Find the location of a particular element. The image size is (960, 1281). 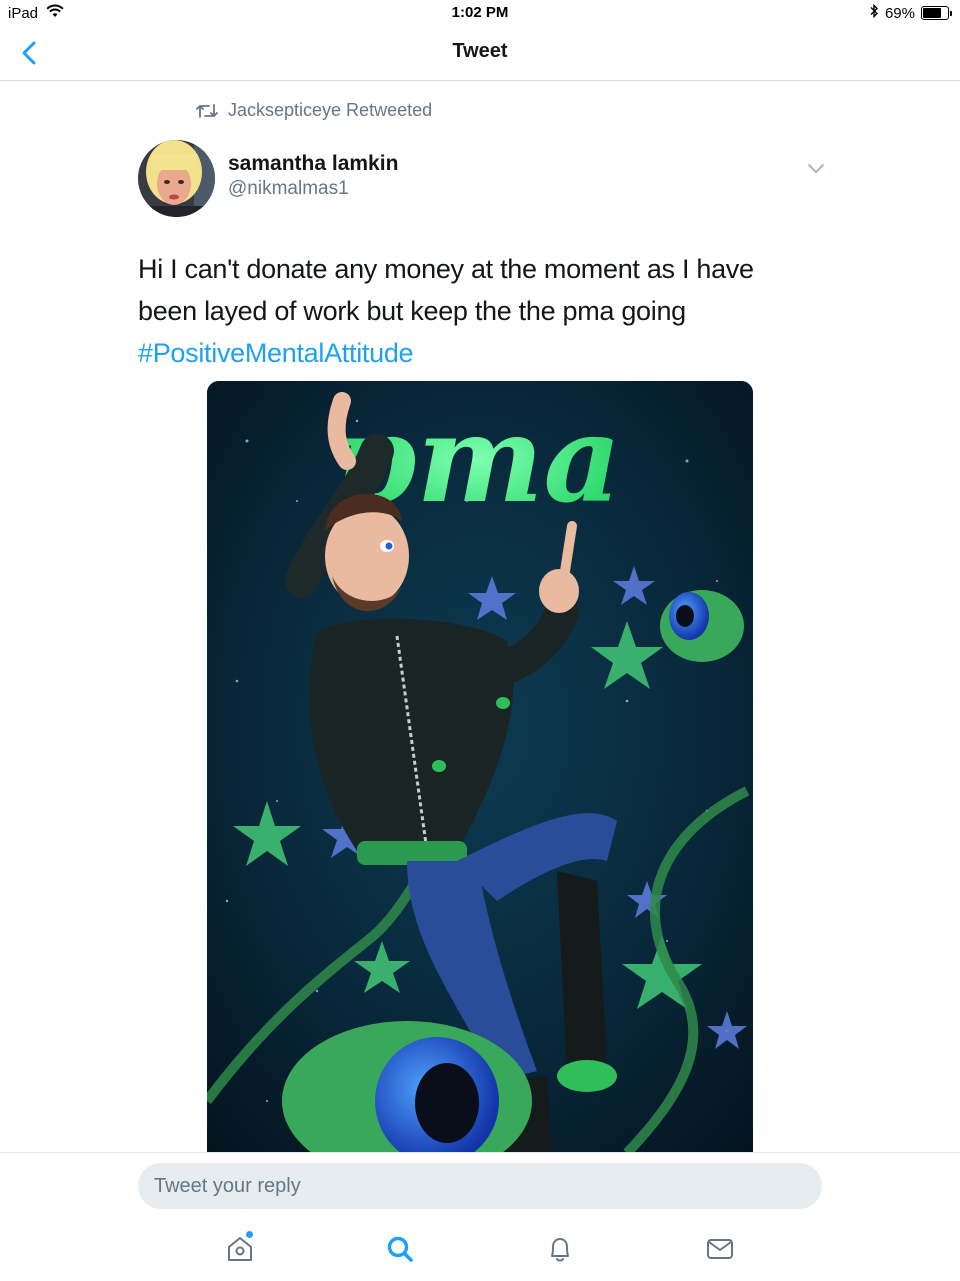

bluetooth-icon is located at coordinates (874, 12).